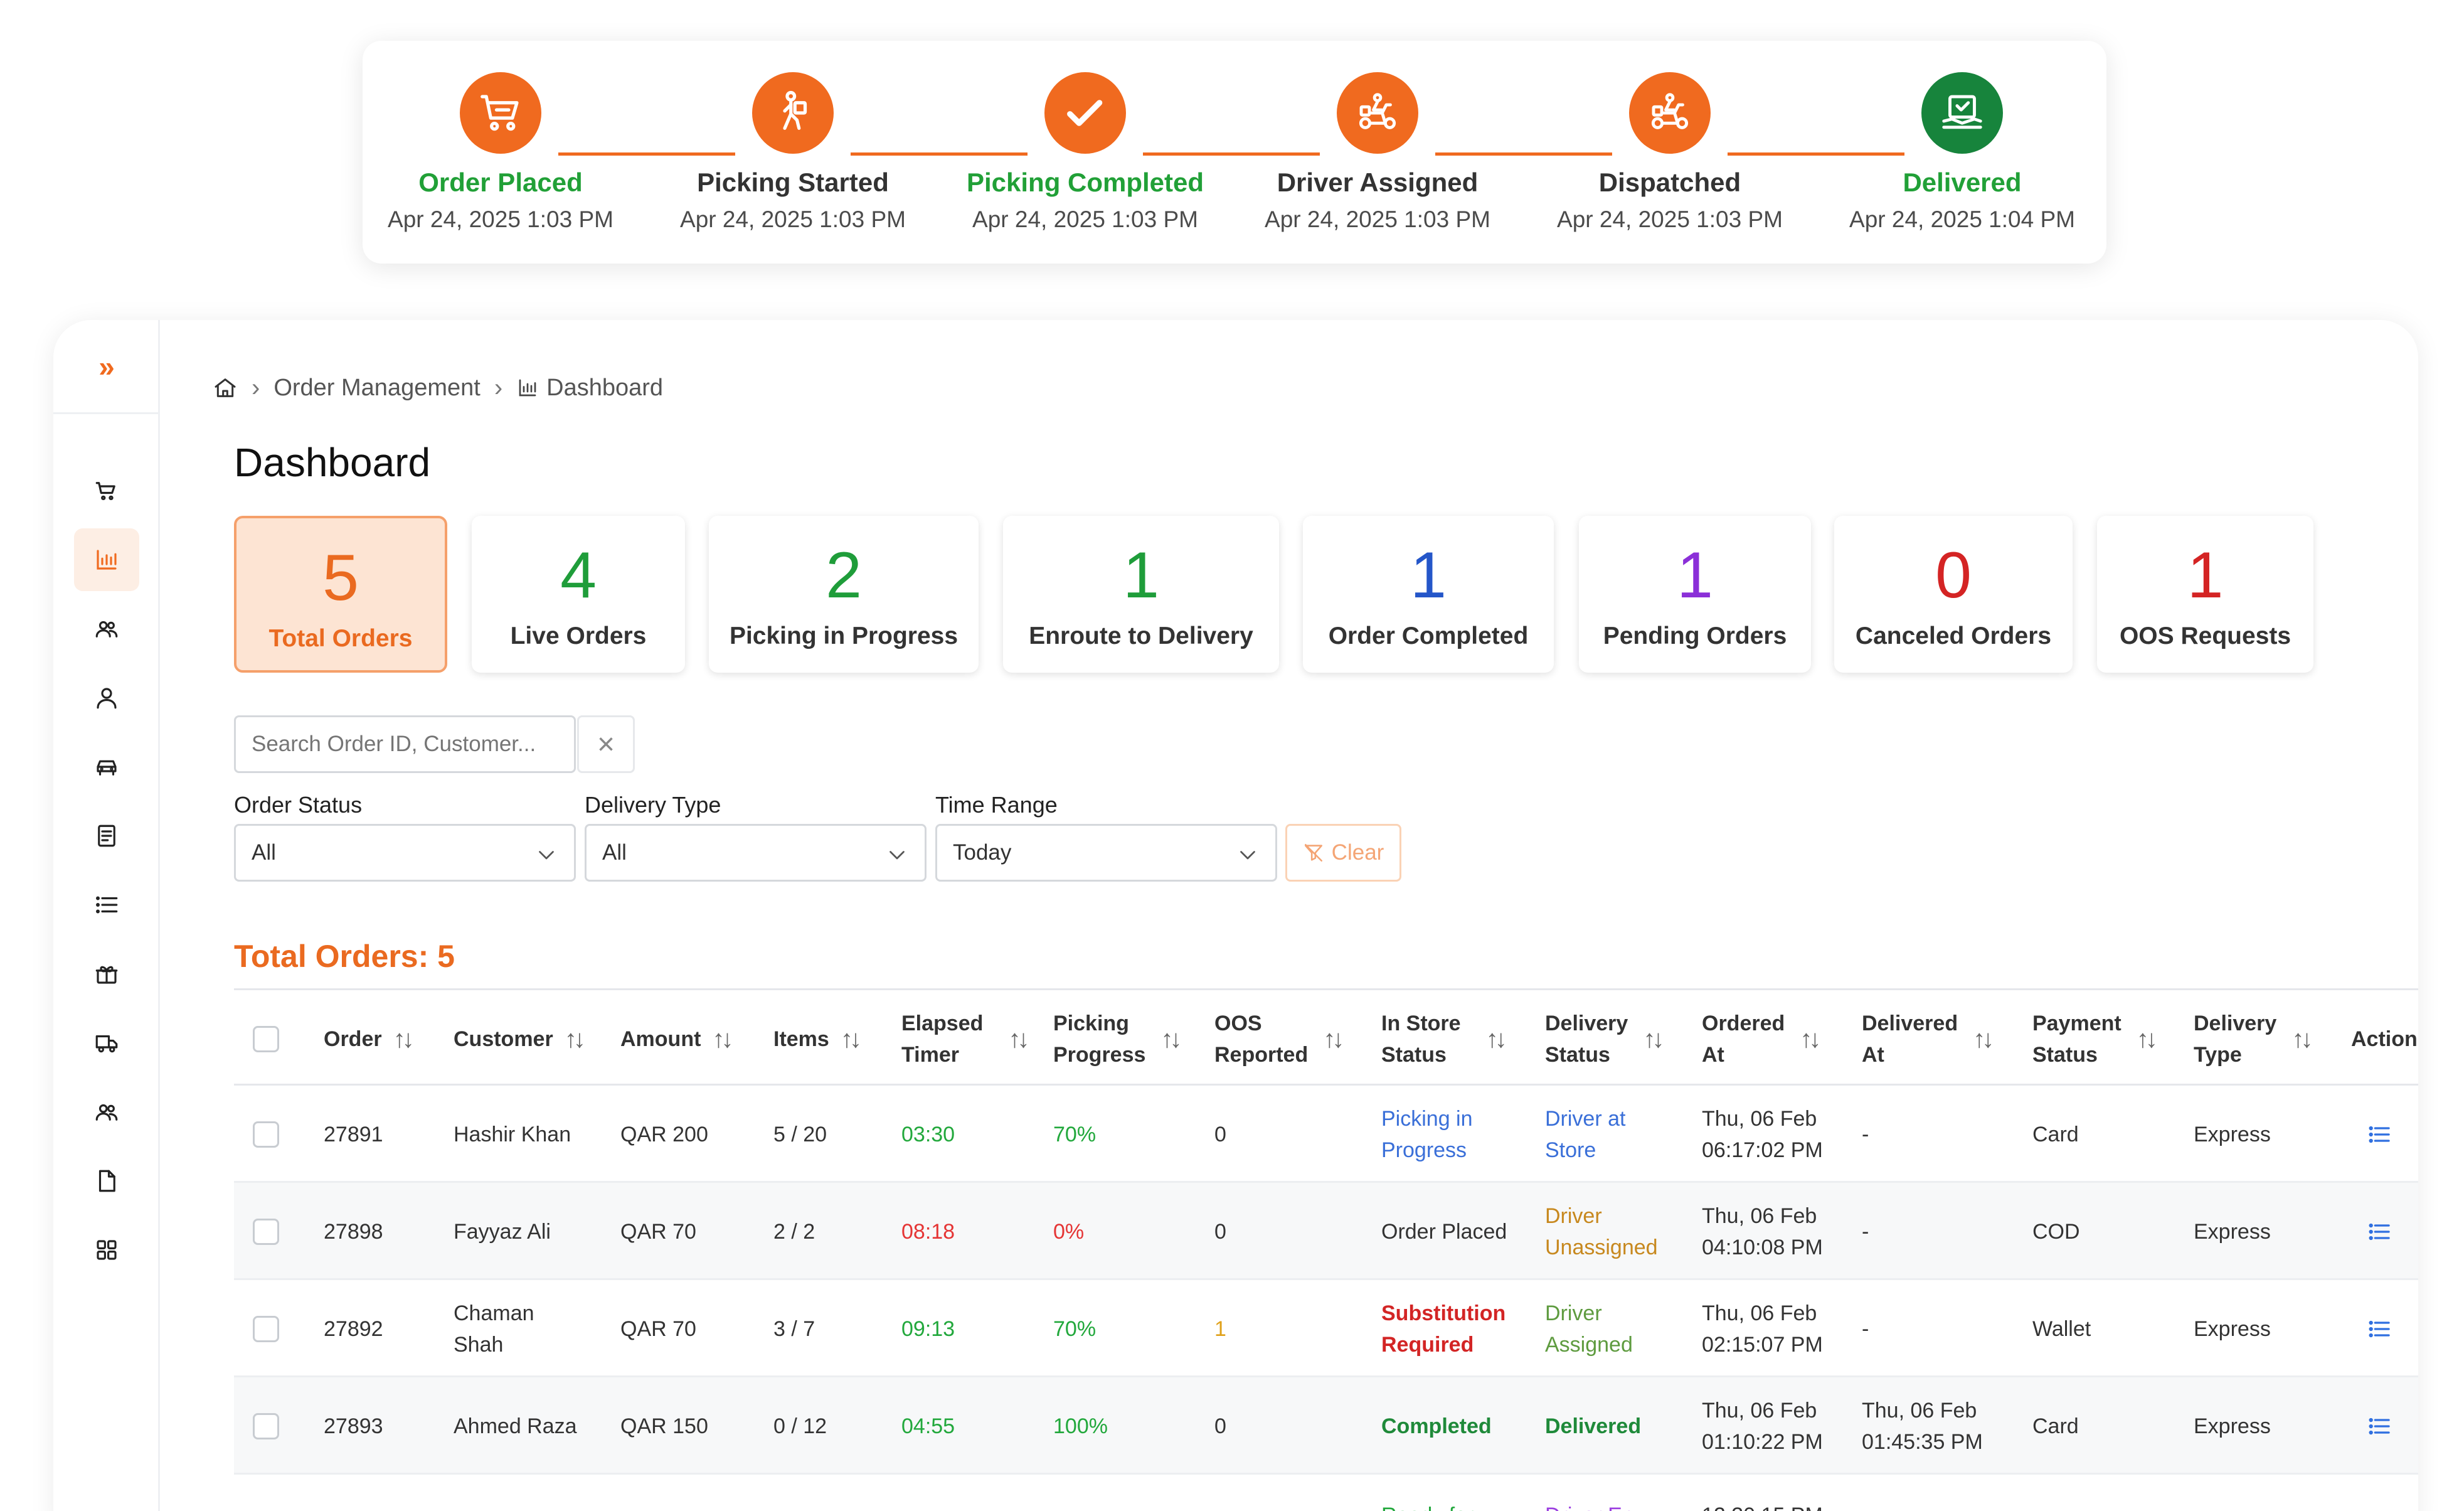 This screenshot has height=1511, width=2464. Describe the element at coordinates (405, 853) in the screenshot. I see `order-status-select: All` at that location.